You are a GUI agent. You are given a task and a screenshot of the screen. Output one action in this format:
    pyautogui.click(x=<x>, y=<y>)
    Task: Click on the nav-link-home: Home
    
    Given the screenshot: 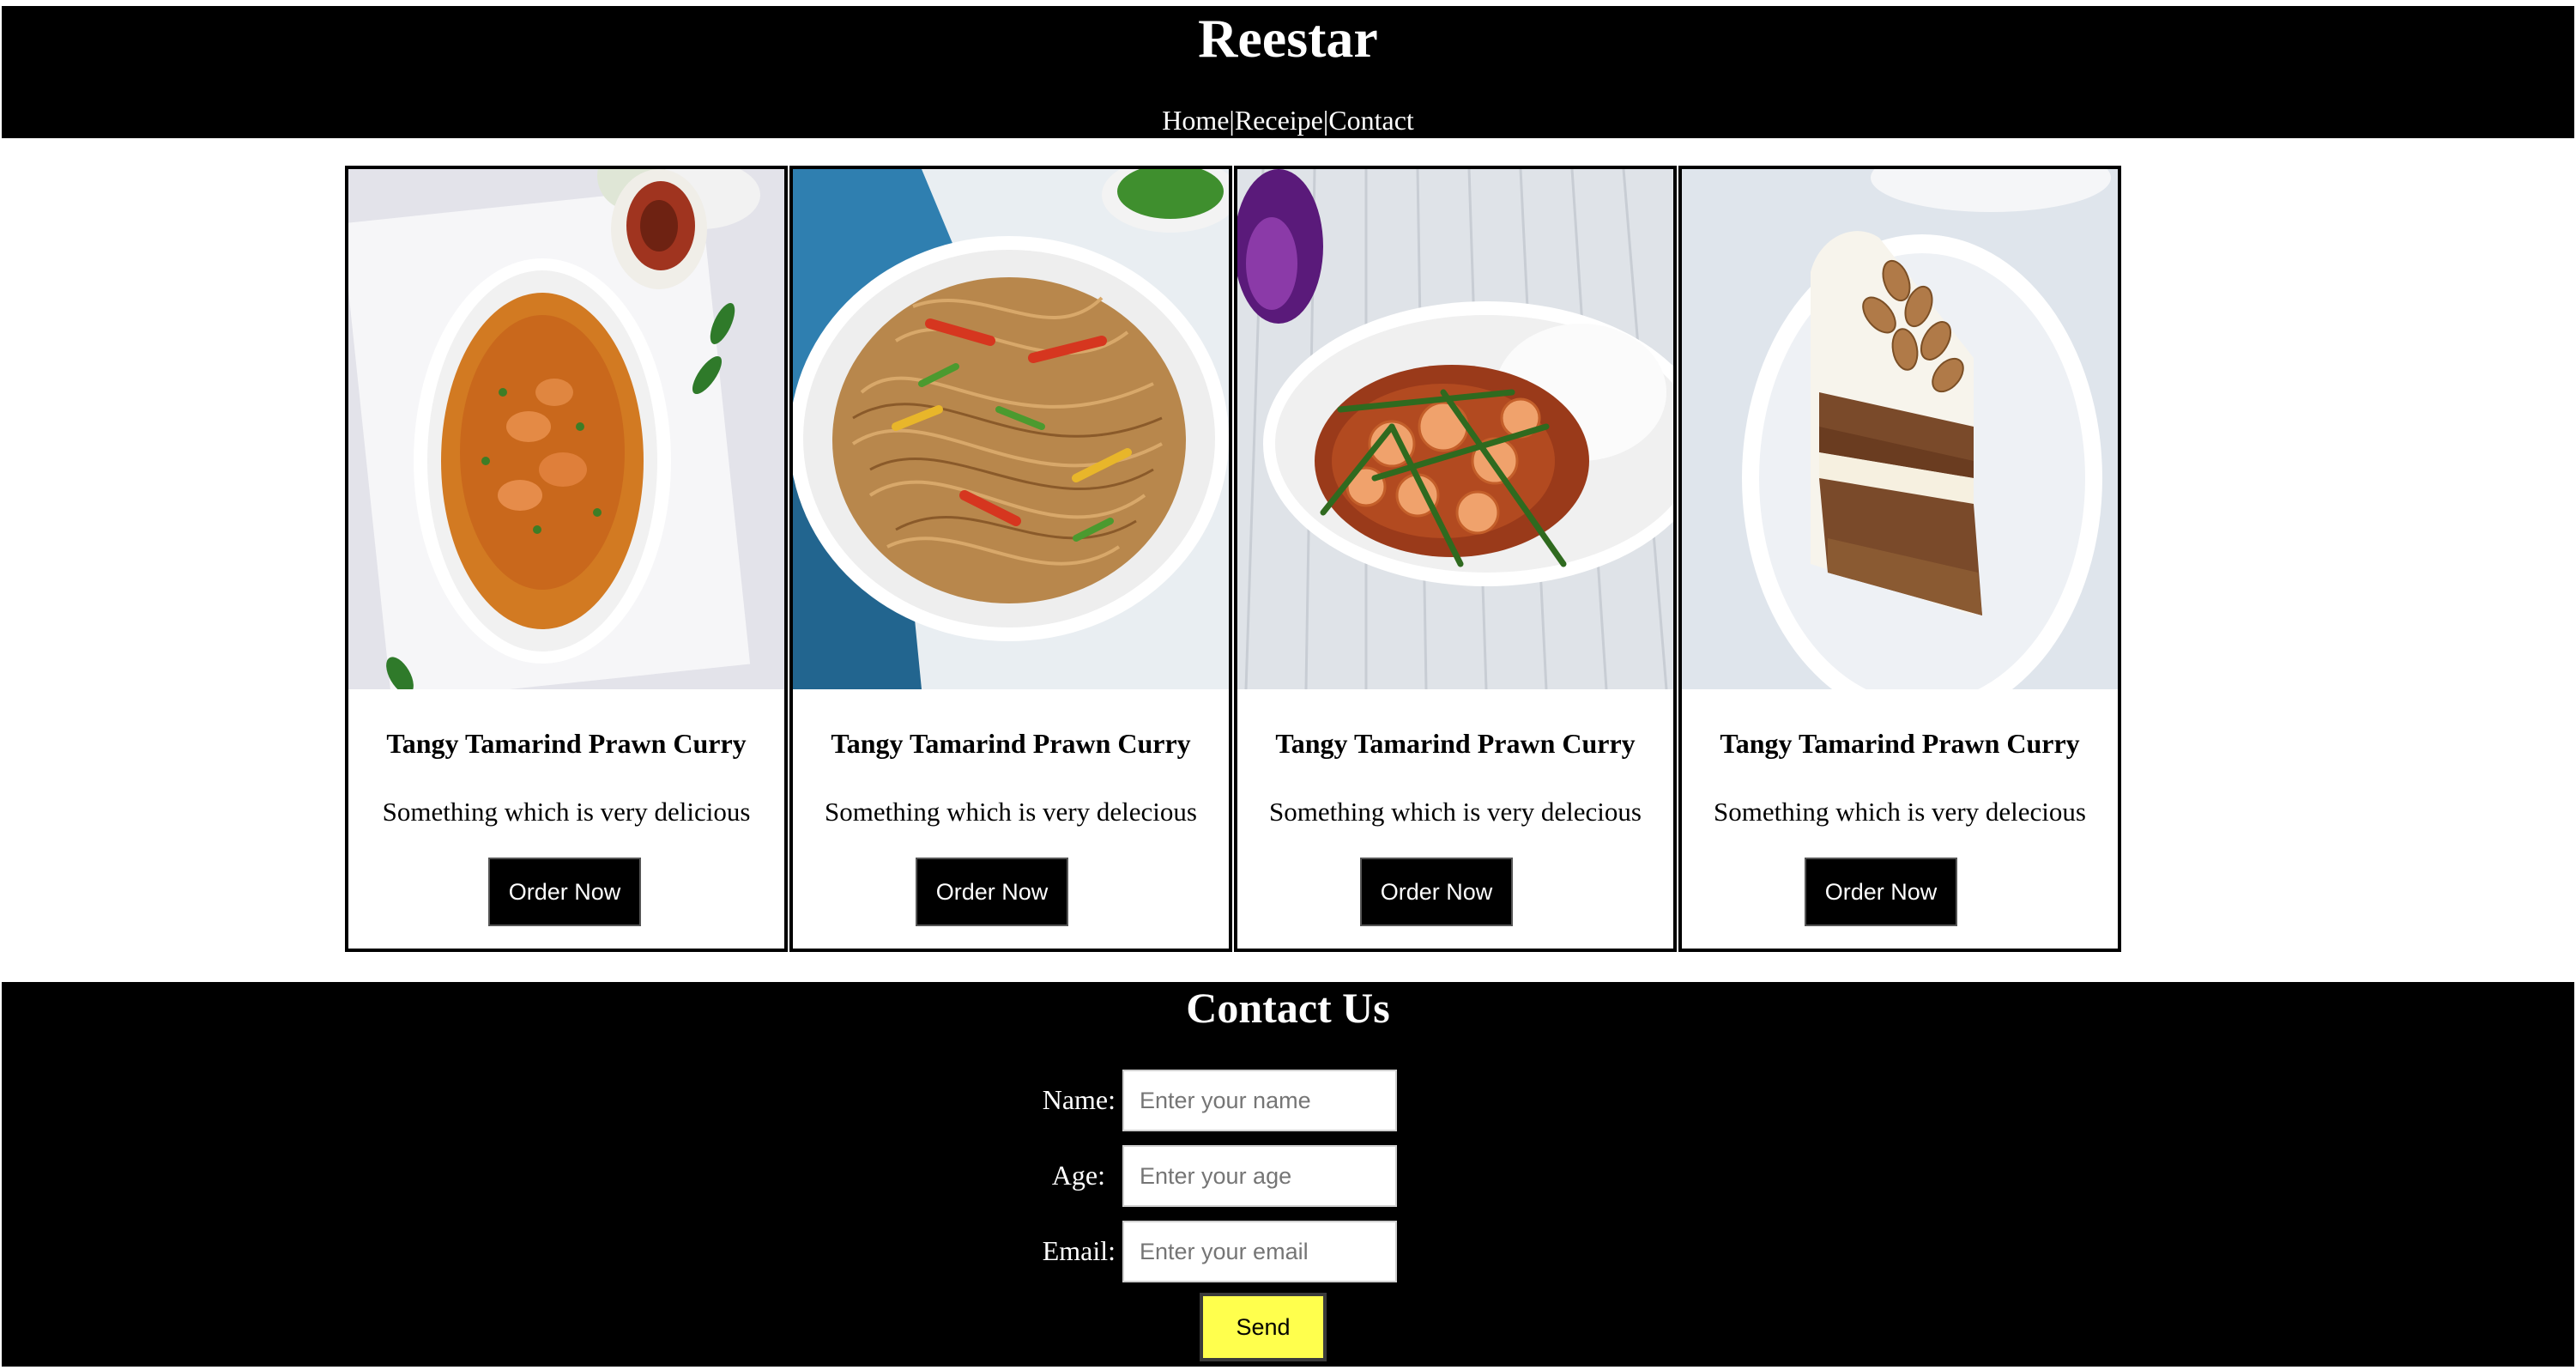 What is the action you would take?
    pyautogui.click(x=1195, y=121)
    